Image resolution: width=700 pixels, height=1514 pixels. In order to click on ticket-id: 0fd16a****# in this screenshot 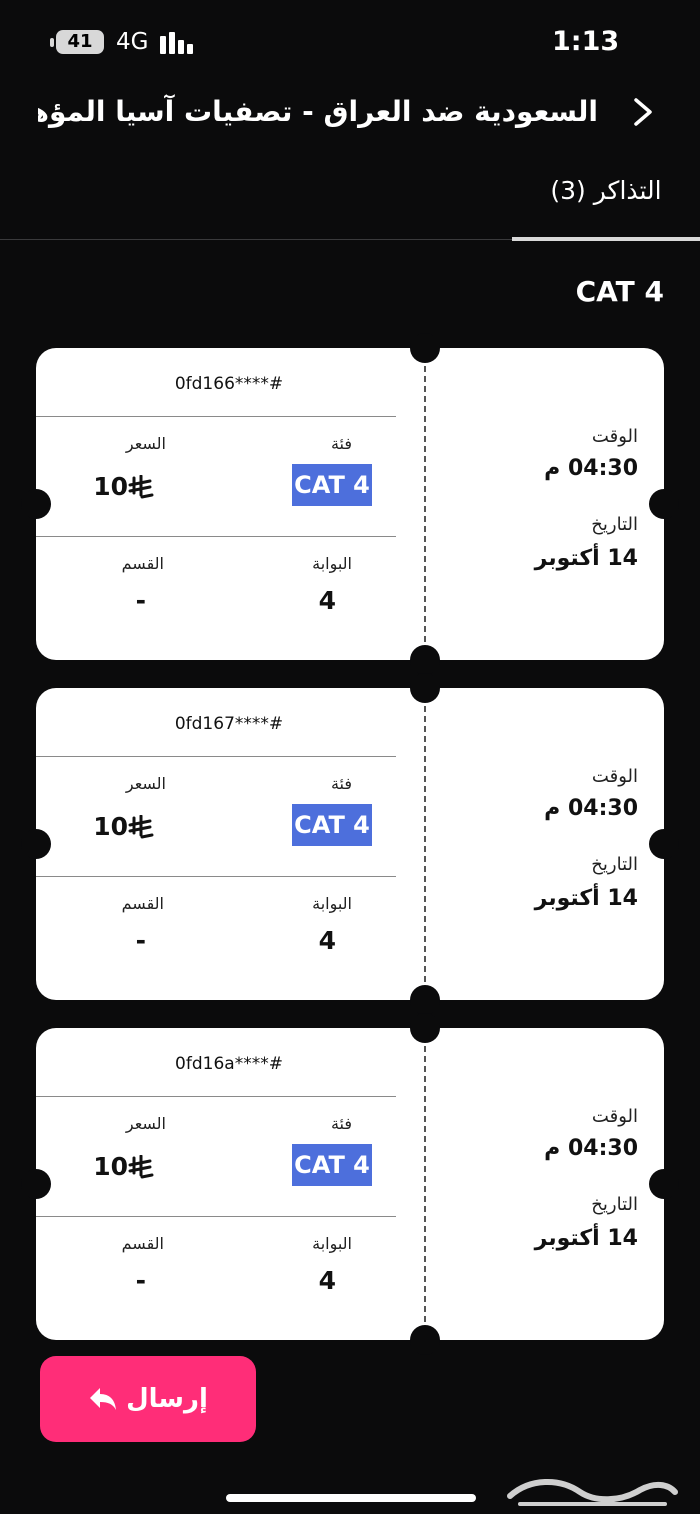, I will do `click(229, 1064)`.